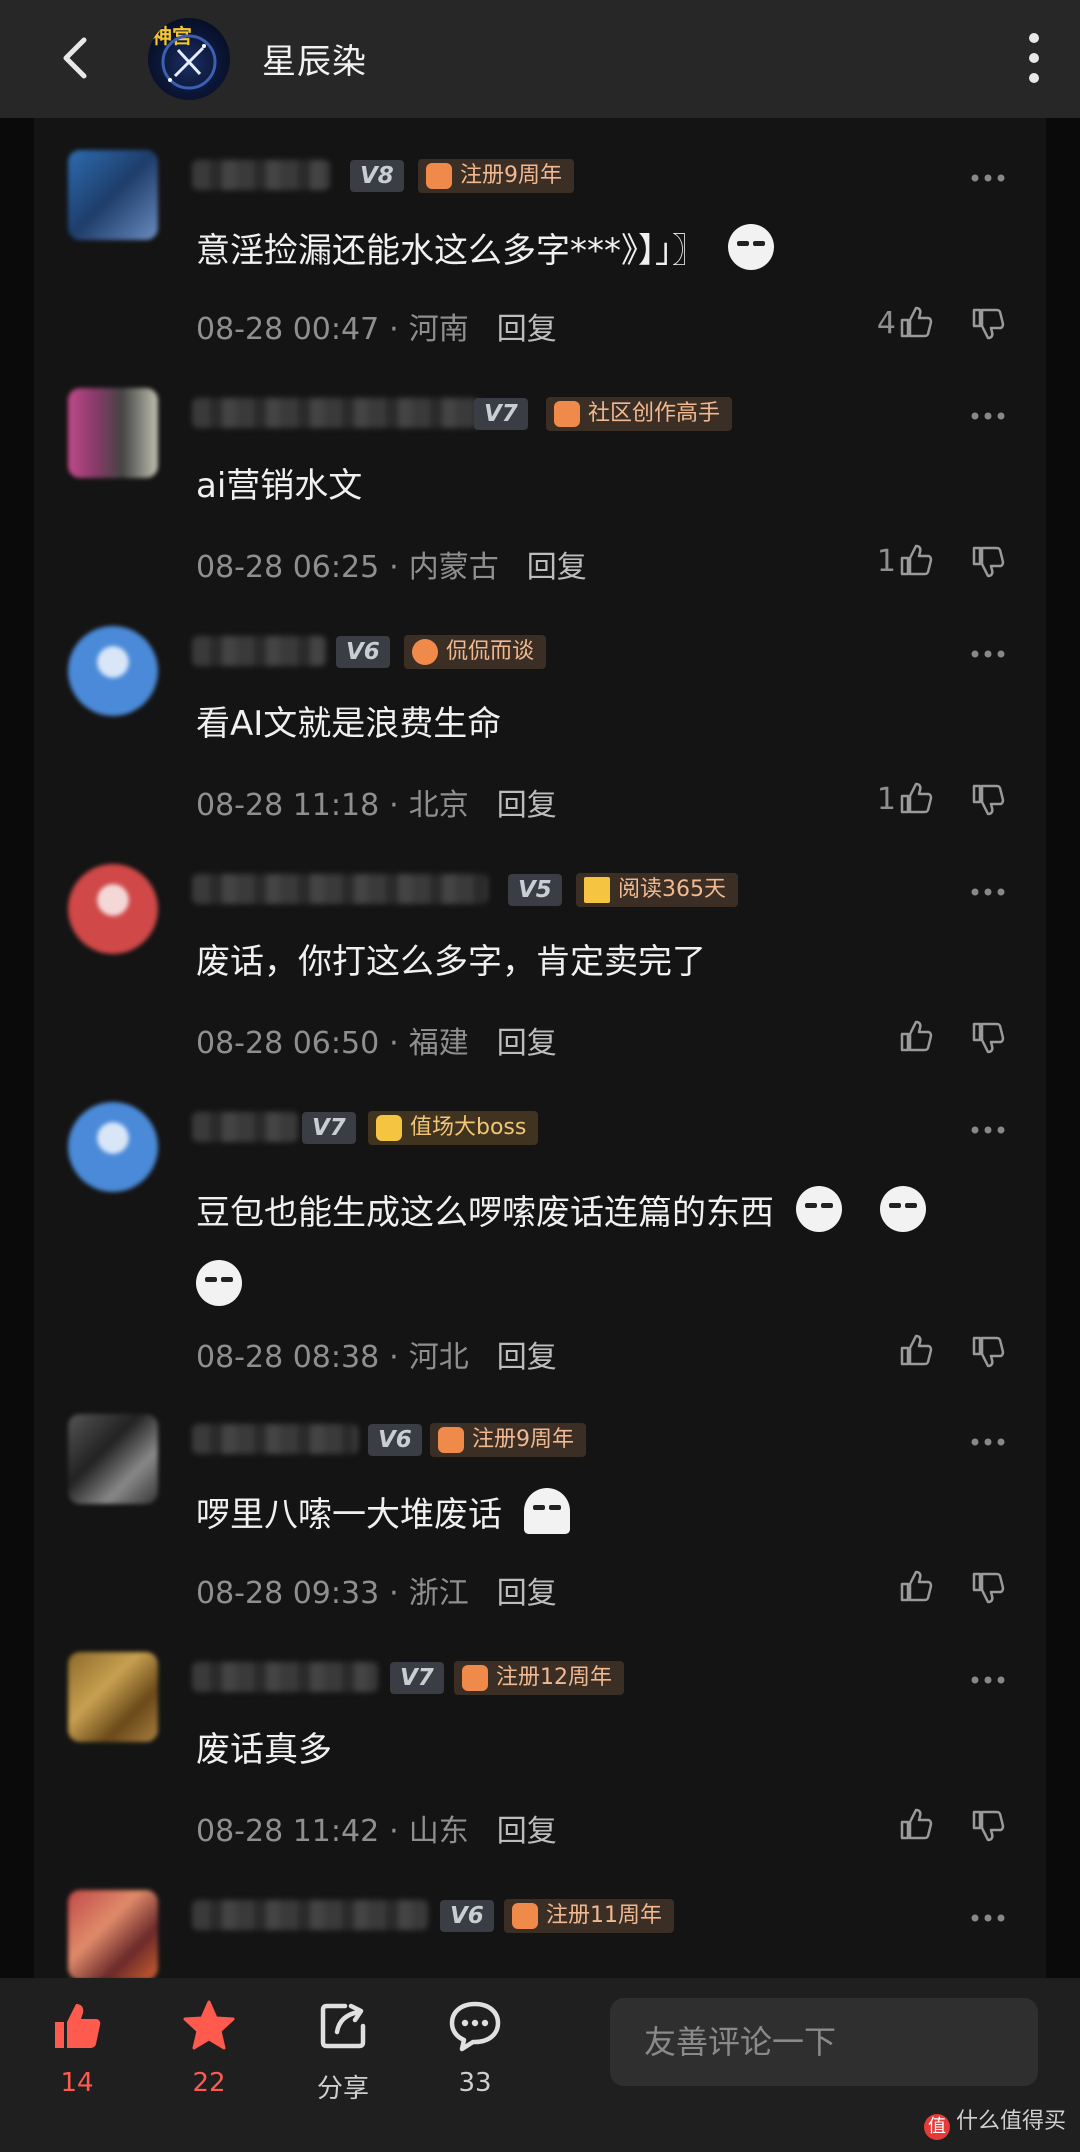  I want to click on medal-badge: 社区创作高手, so click(639, 414).